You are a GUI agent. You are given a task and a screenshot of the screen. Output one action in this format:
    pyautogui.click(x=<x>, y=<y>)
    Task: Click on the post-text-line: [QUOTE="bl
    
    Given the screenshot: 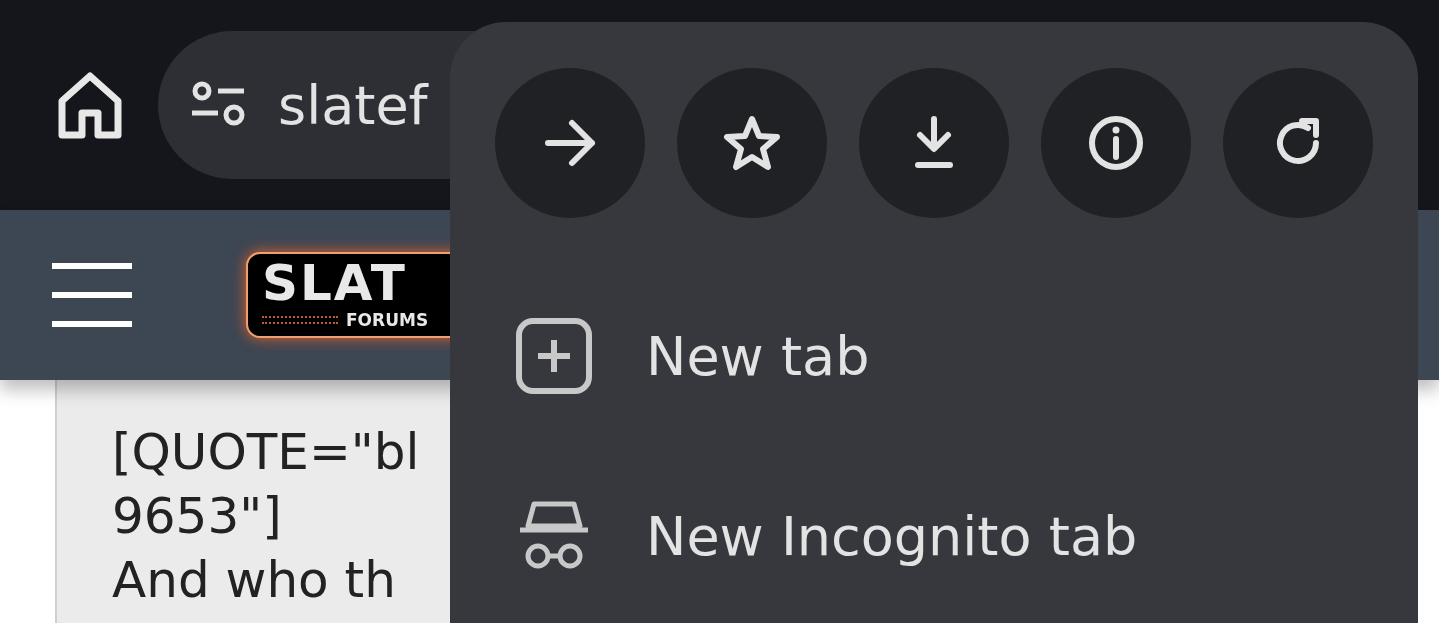 What is the action you would take?
    pyautogui.click(x=266, y=452)
    